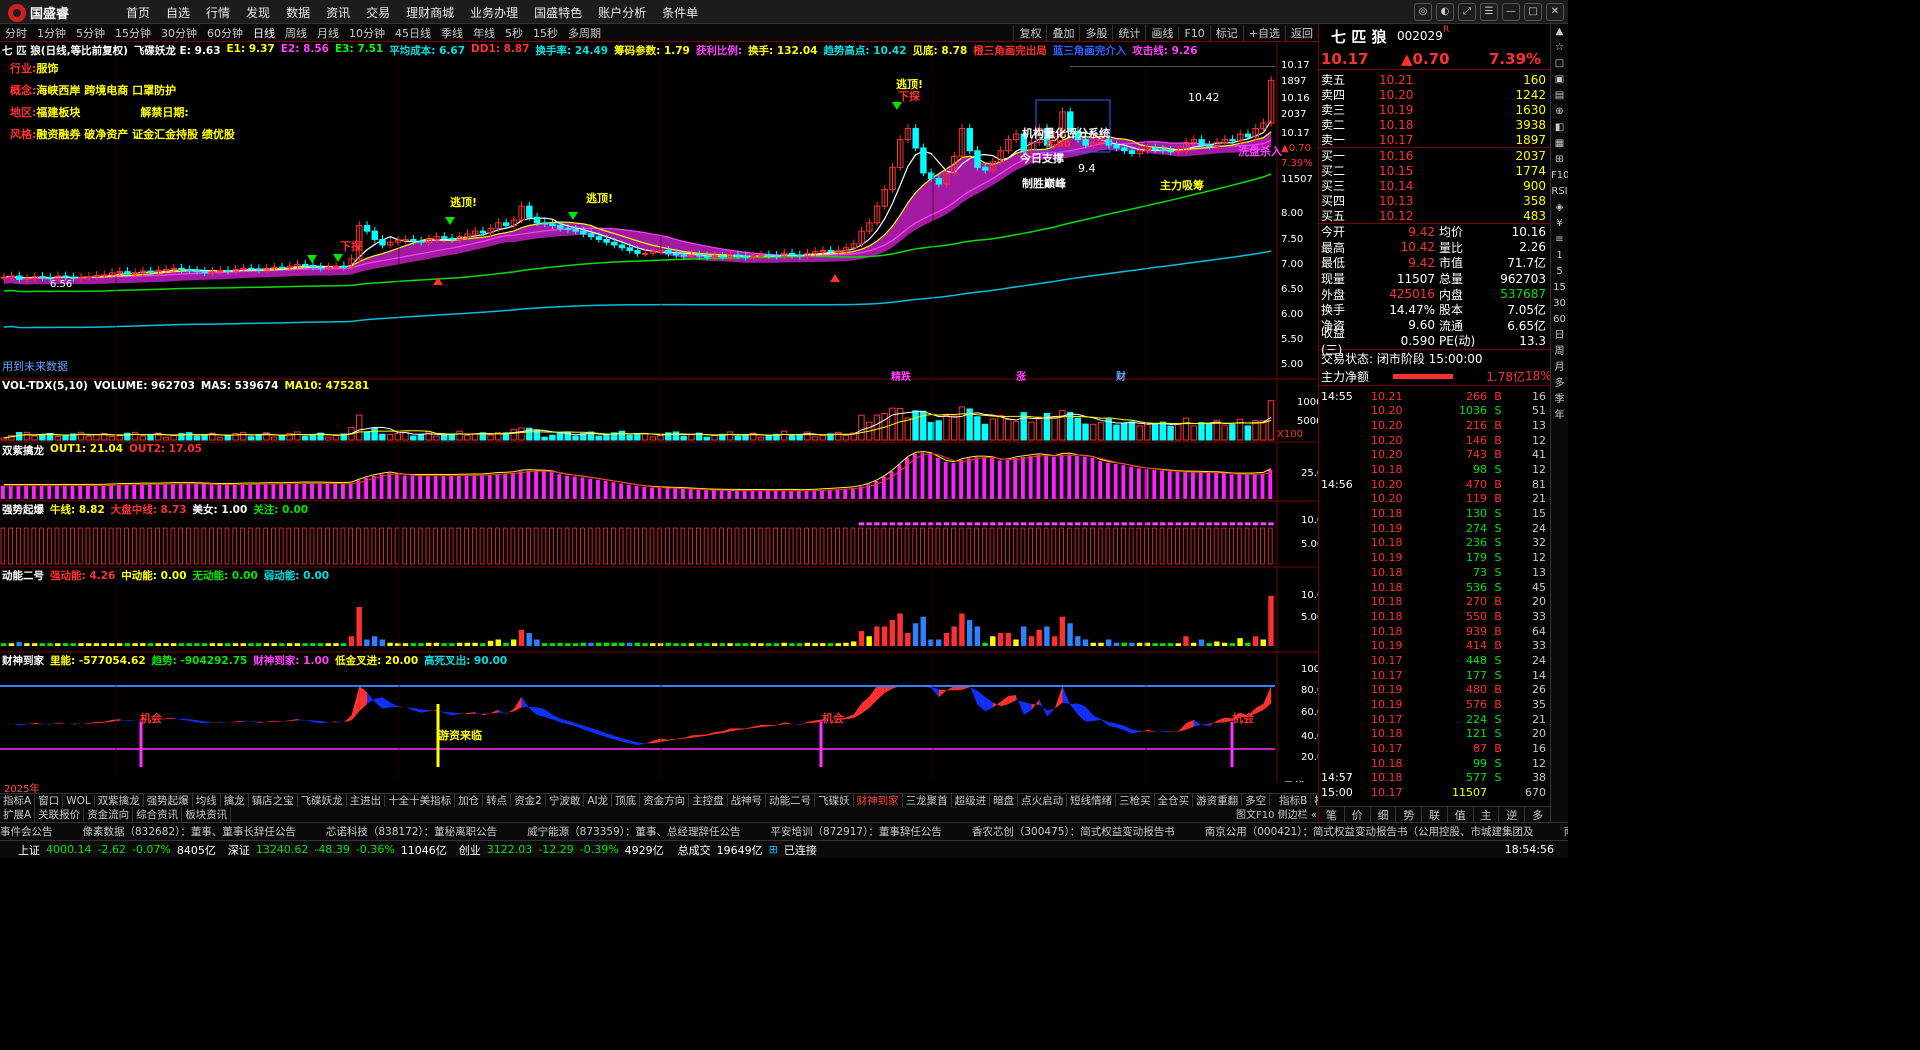 This screenshot has height=1050, width=1920. Describe the element at coordinates (1559, 288) in the screenshot. I see `sidebar-item-16: 15` at that location.